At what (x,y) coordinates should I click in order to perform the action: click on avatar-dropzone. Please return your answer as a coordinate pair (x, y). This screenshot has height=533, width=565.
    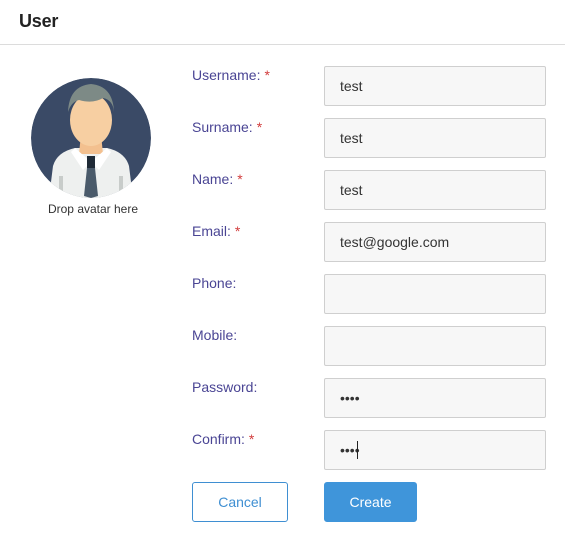
    Looking at the image, I should click on (91, 138).